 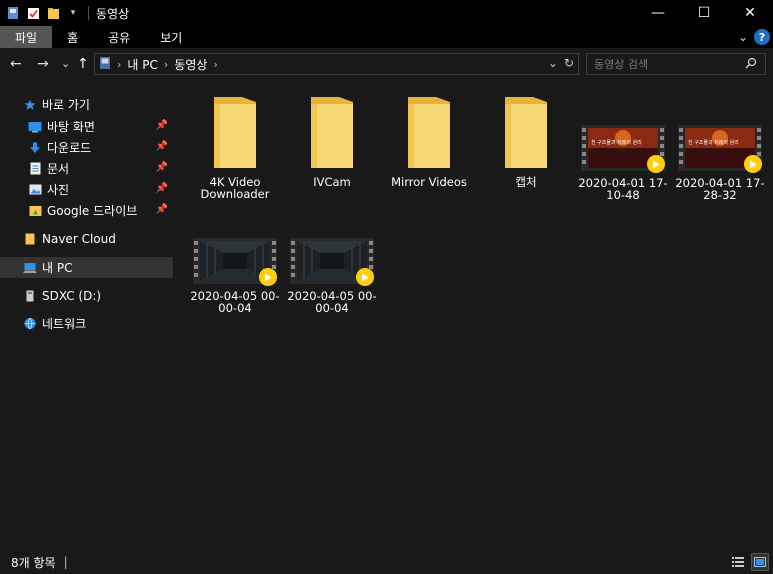 What do you see at coordinates (53, 13) in the screenshot?
I see `new-folder-icon` at bounding box center [53, 13].